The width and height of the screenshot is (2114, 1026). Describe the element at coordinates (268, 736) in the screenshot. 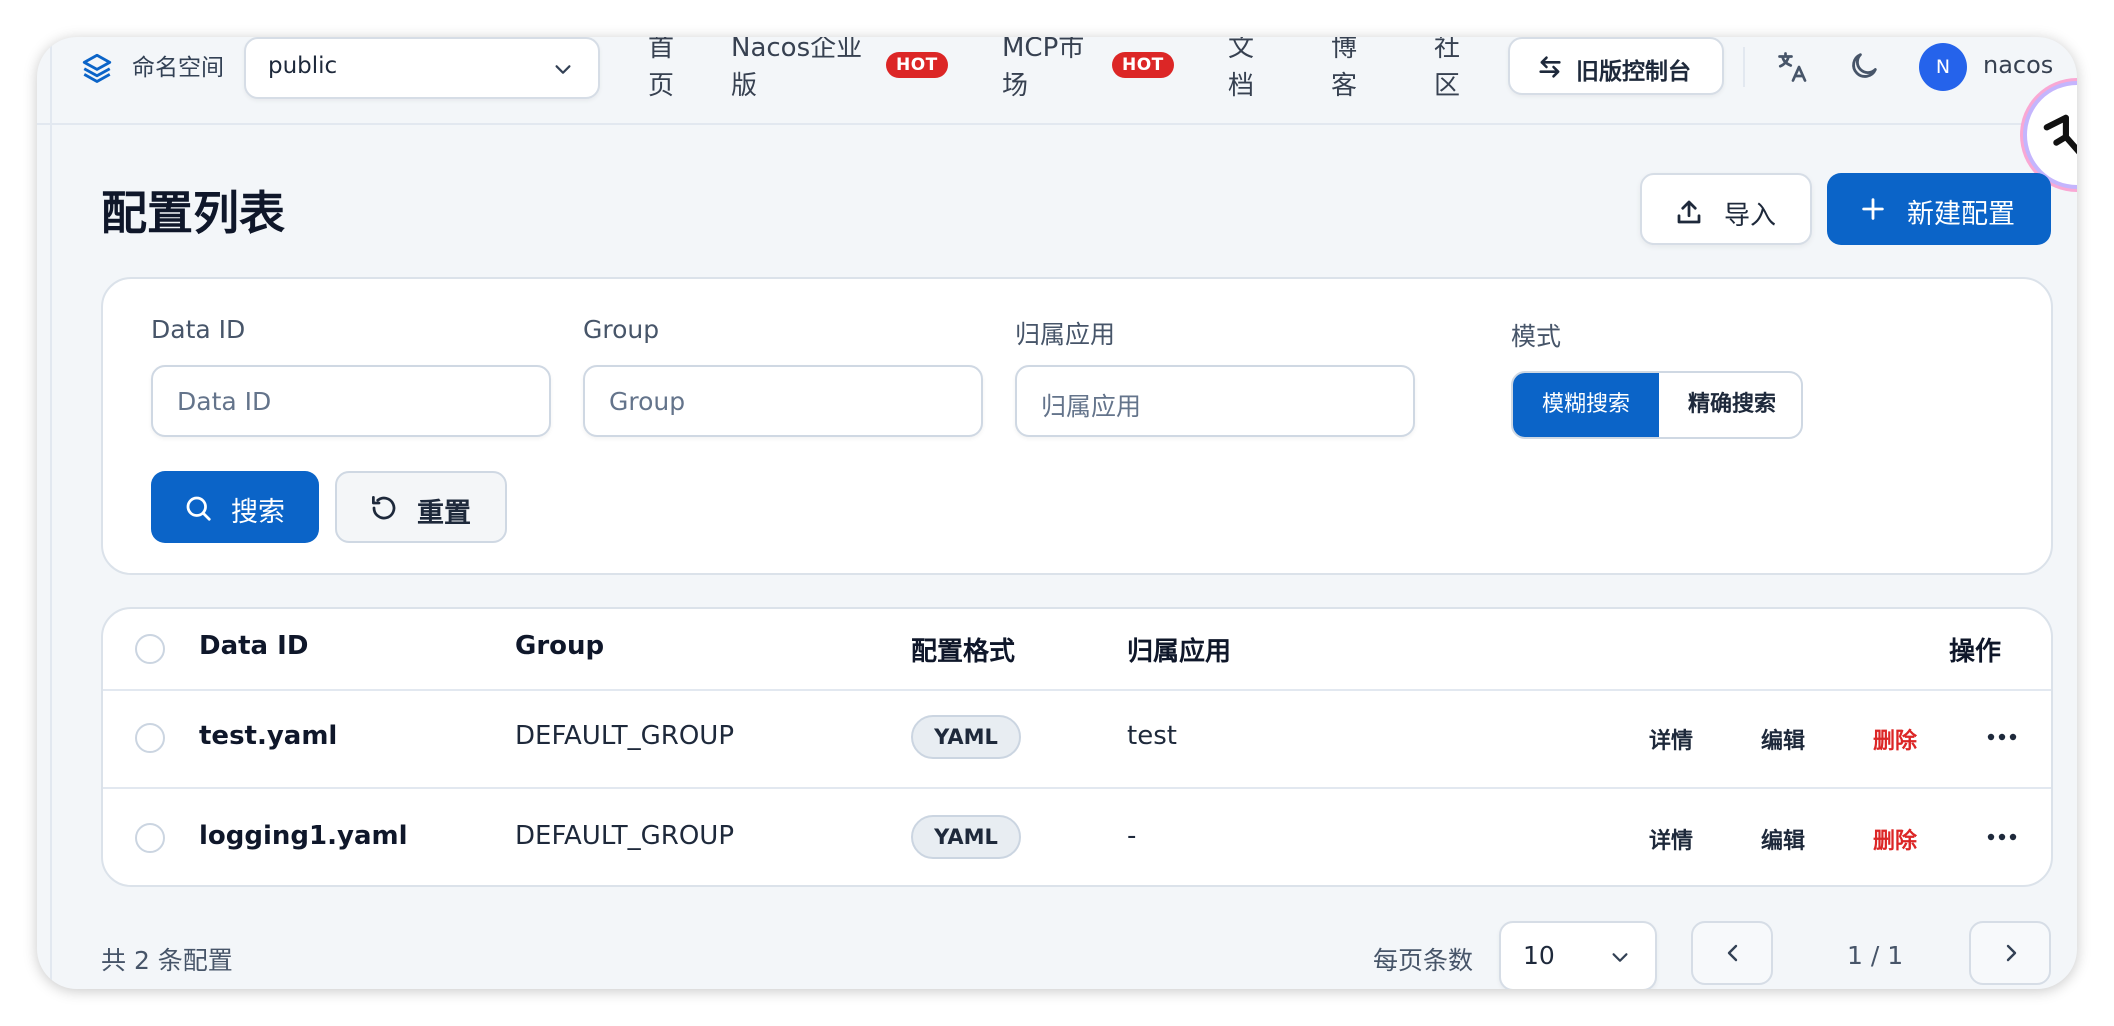

I see `row-data-id: test.yaml` at that location.